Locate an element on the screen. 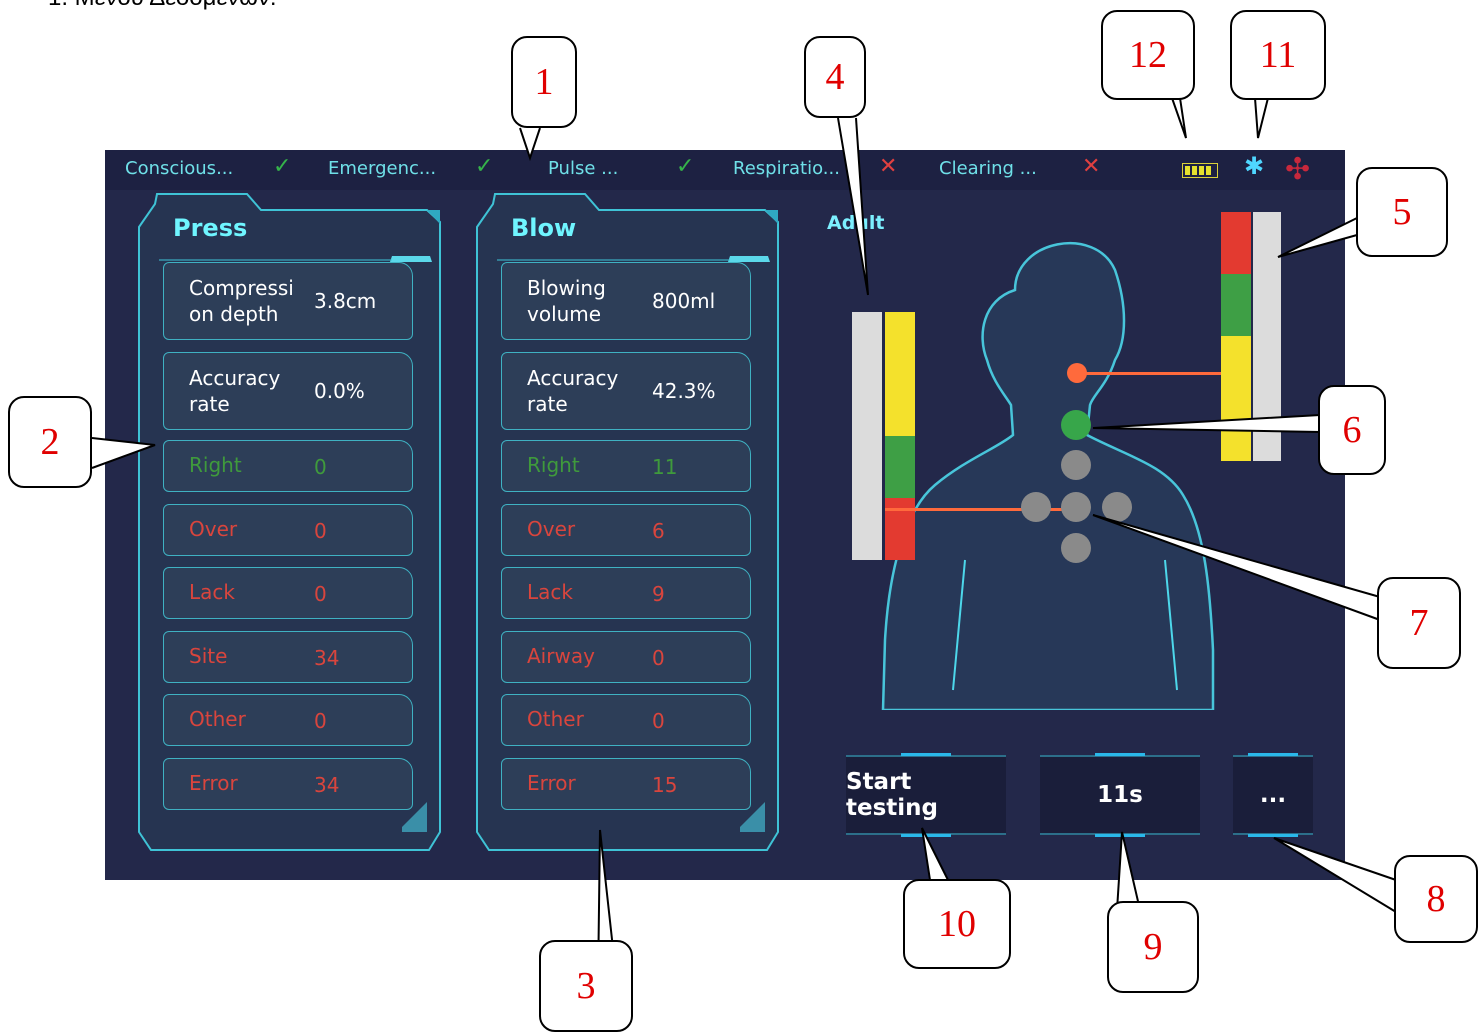 The width and height of the screenshot is (1484, 1032). callout-3: 3 is located at coordinates (586, 986).